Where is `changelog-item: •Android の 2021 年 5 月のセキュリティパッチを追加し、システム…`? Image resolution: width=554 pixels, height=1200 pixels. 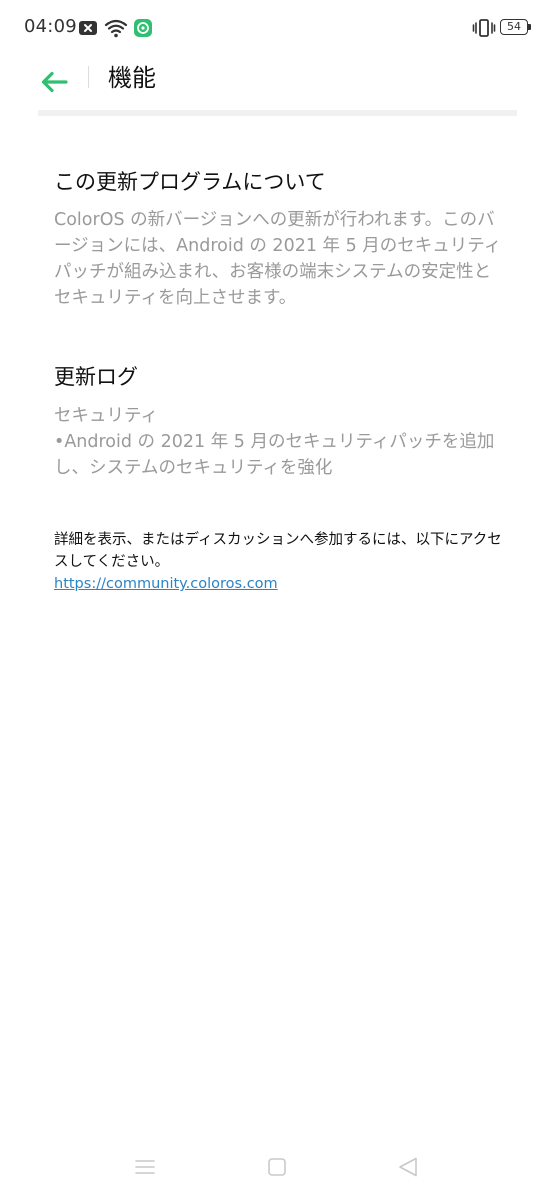 changelog-item: •Android の 2021 年 5 月のセキュリティパッチを追加し、システム… is located at coordinates (274, 455).